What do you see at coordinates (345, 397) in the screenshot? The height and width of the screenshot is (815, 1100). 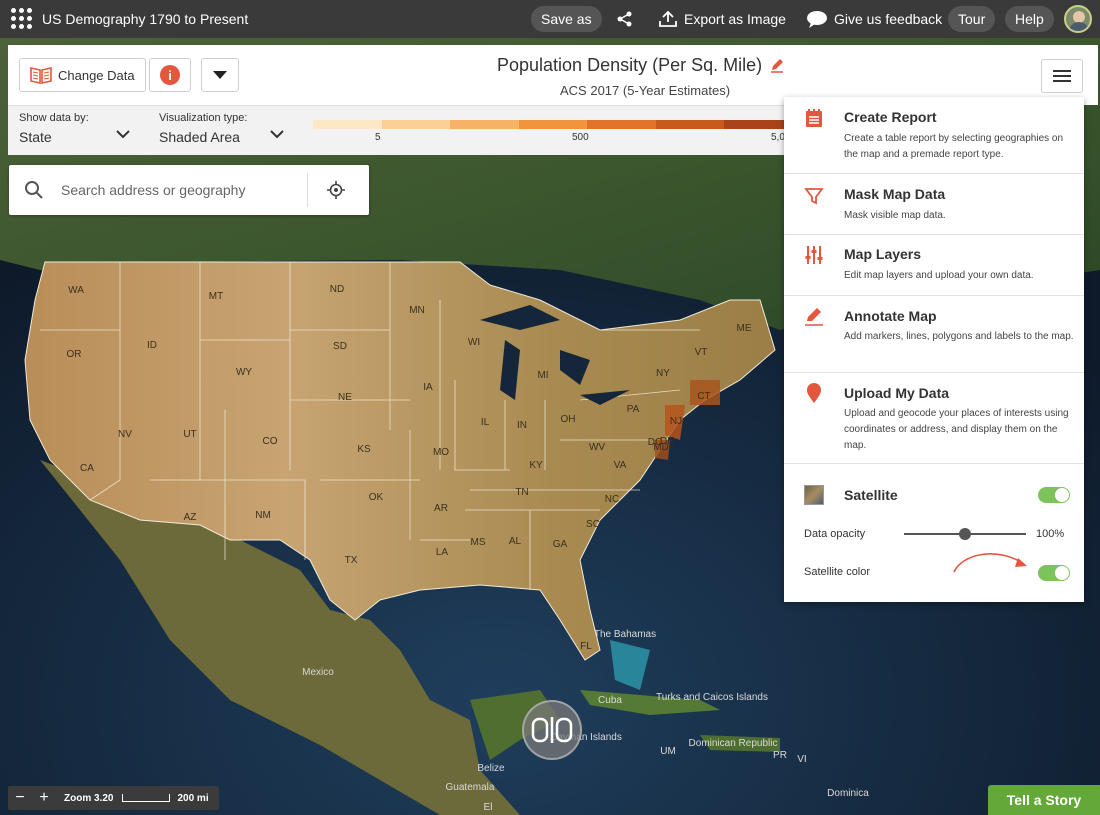 I see `state-label-ne: NE` at bounding box center [345, 397].